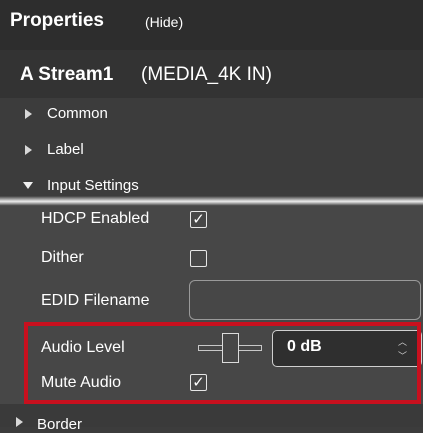 This screenshot has height=433, width=423. Describe the element at coordinates (77, 113) in the screenshot. I see `section-common: Common` at that location.